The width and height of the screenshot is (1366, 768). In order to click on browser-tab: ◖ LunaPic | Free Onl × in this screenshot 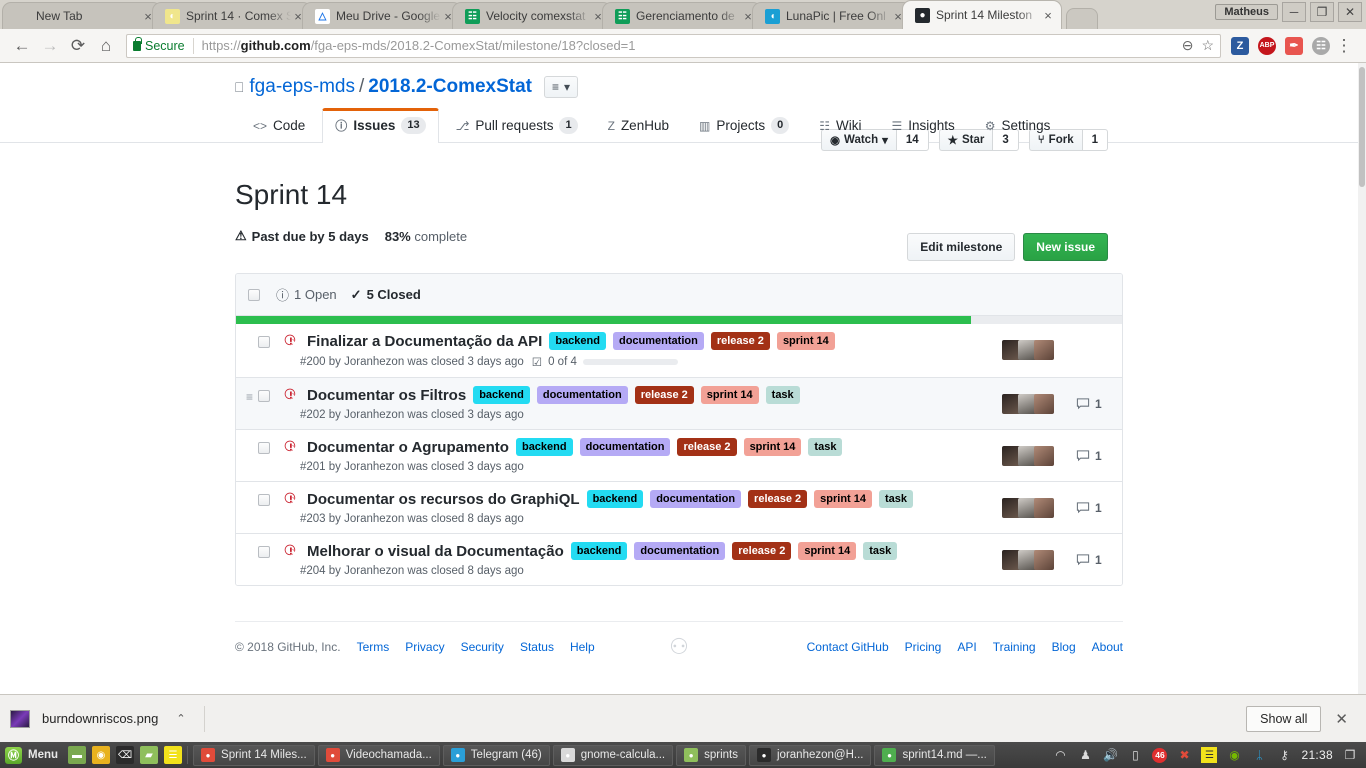, I will do `click(832, 15)`.